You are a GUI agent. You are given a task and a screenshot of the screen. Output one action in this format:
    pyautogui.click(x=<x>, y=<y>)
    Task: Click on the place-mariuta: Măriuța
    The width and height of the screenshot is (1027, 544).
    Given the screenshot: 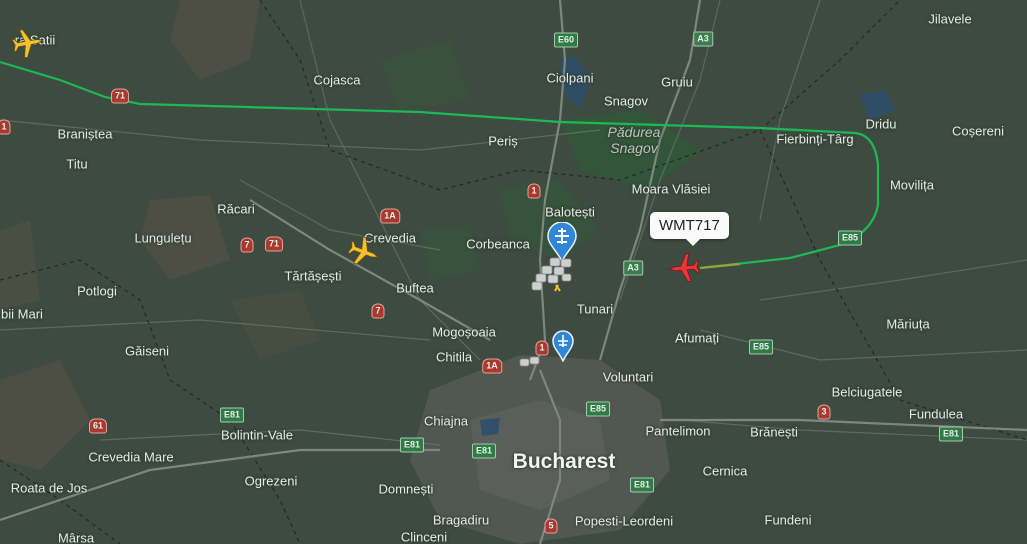 What is the action you would take?
    pyautogui.click(x=908, y=324)
    